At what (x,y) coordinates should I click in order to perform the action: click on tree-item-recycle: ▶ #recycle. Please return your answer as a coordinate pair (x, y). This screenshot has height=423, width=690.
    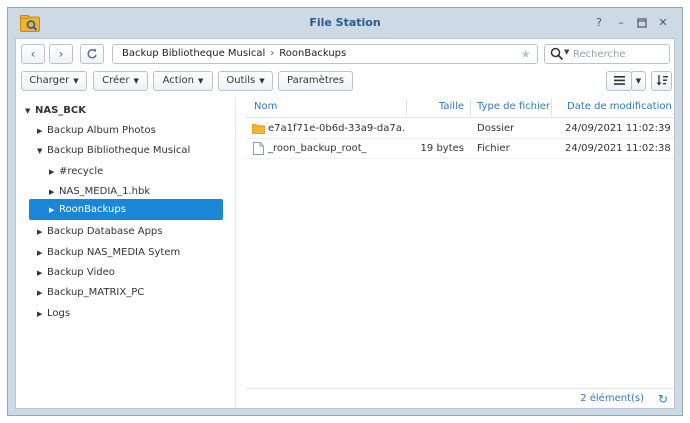
    Looking at the image, I should click on (76, 171).